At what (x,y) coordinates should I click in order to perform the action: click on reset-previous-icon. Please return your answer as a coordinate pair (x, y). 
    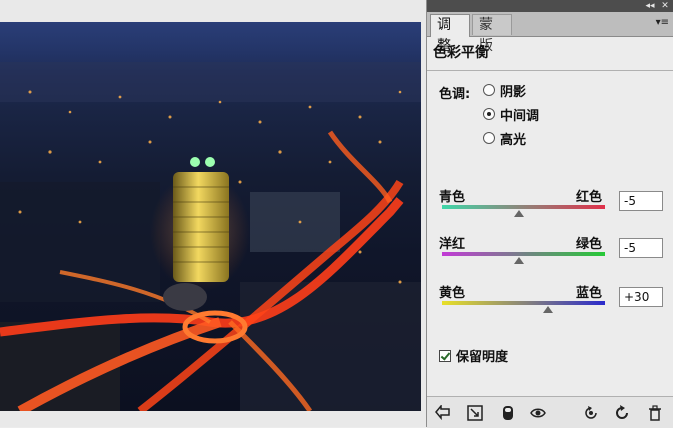
    Looking at the image, I should click on (591, 413).